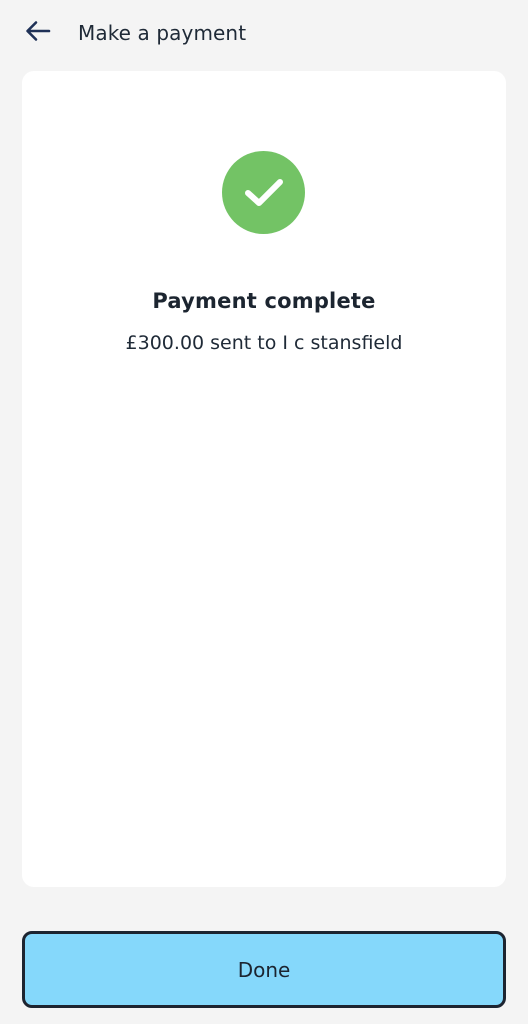 The width and height of the screenshot is (528, 1024). I want to click on arrow-left-icon, so click(38, 33).